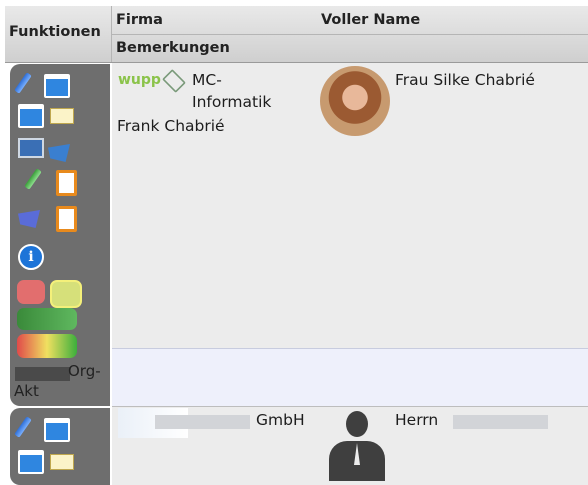 This screenshot has height=485, width=588. What do you see at coordinates (417, 420) in the screenshot?
I see `full-name: Herrn` at bounding box center [417, 420].